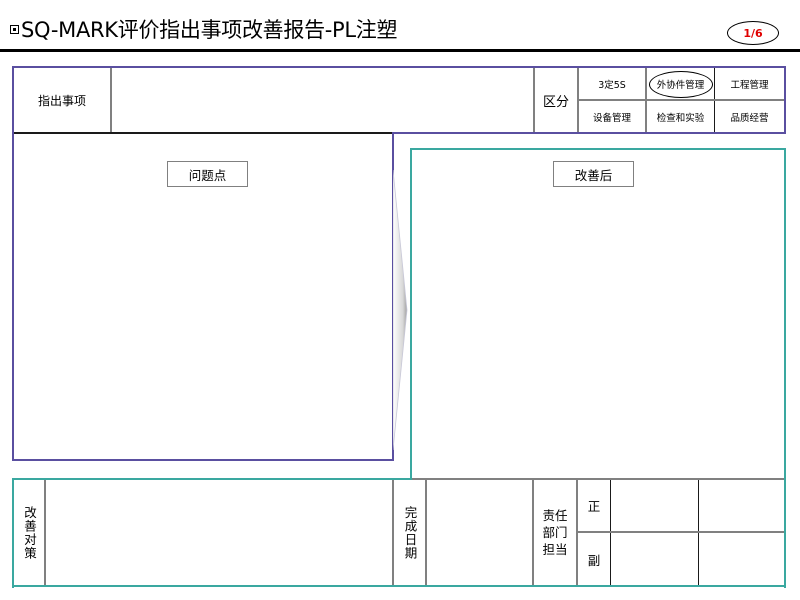  I want to click on top-table: 指出事项 区分 3定5S 外协件管理 工程管理 设备管理 检查和实验 品质经营, so click(399, 100).